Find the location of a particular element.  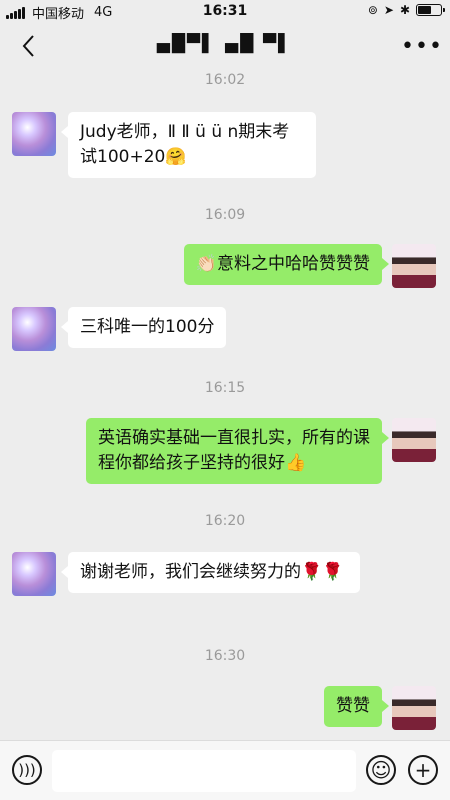

timestamp: 16:09 is located at coordinates (225, 215).